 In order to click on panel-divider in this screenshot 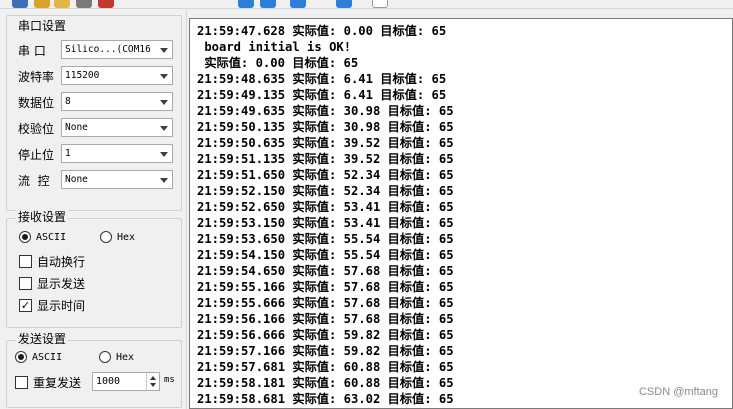, I will do `click(186, 209)`.